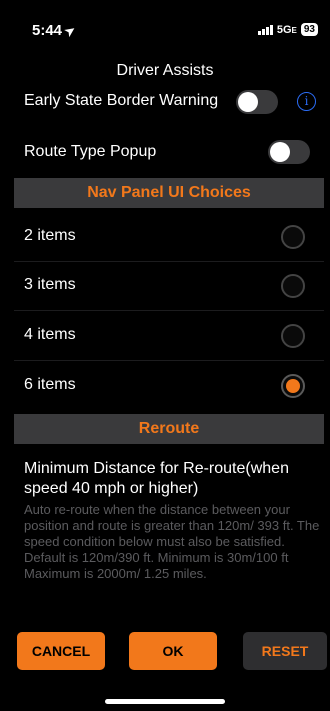 The height and width of the screenshot is (711, 330). I want to click on clock: 5:44, so click(47, 30).